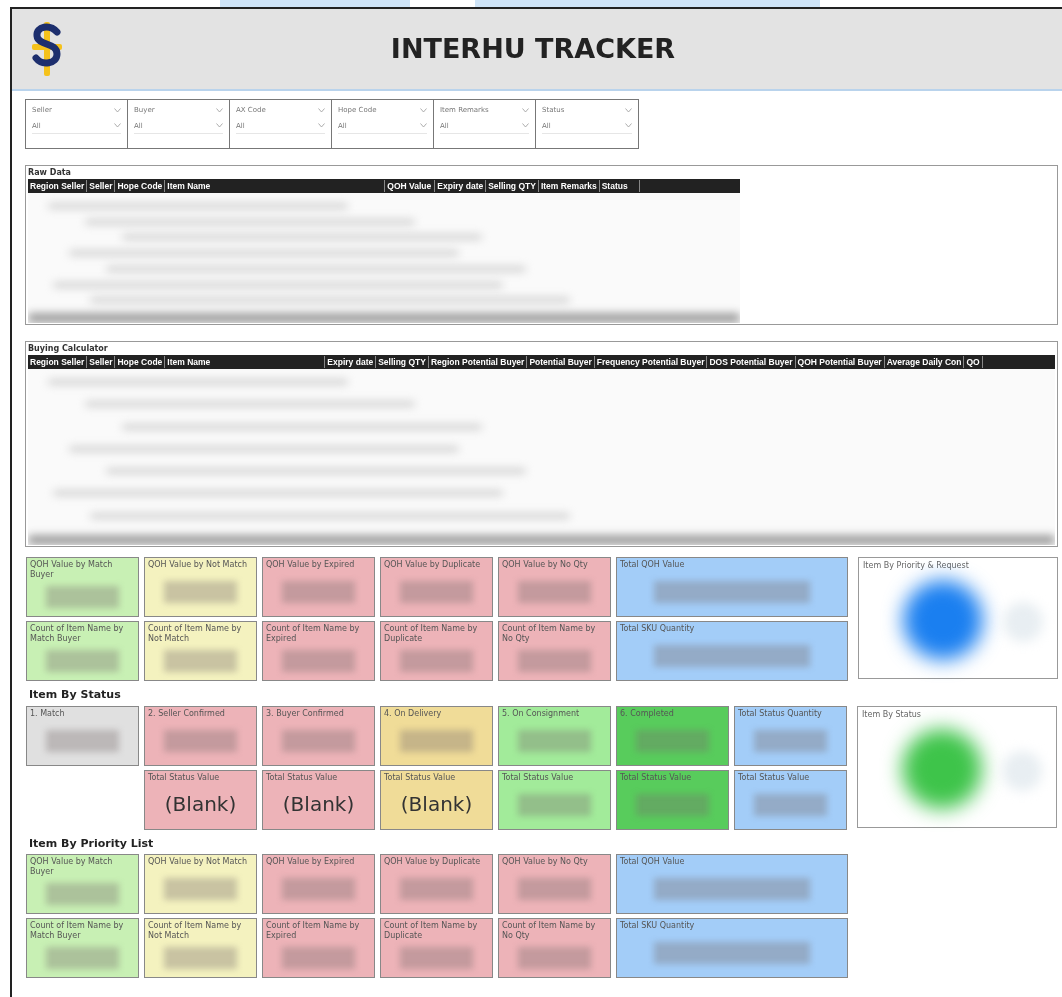 The height and width of the screenshot is (997, 1062). Describe the element at coordinates (916, 566) in the screenshot. I see `chart-title: Item By Priority & Request` at that location.